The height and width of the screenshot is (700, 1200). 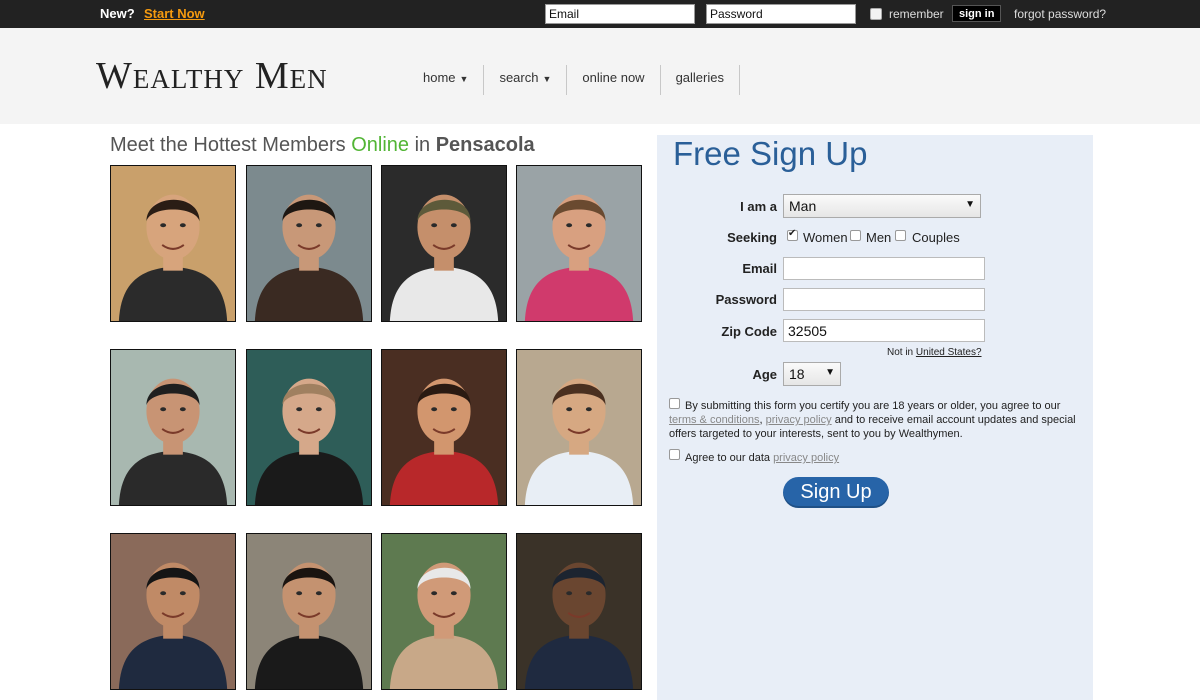 What do you see at coordinates (117, 13) in the screenshot?
I see `new-label: New?` at bounding box center [117, 13].